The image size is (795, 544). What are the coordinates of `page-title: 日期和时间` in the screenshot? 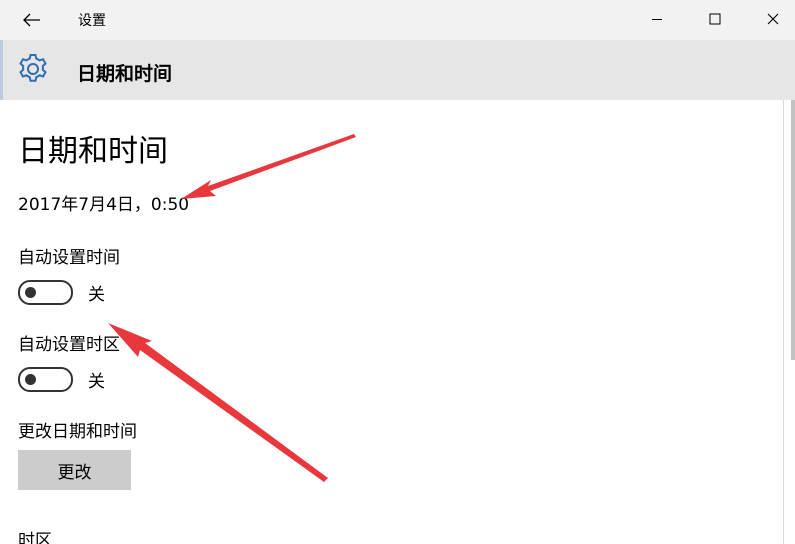 It's located at (93, 151).